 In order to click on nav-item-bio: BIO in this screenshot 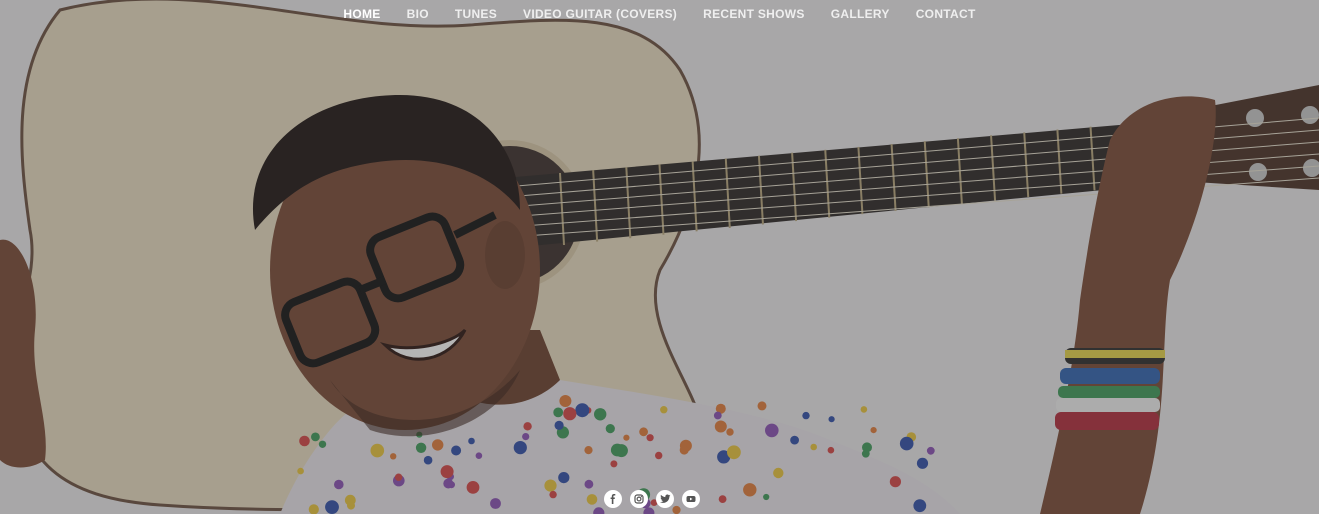, I will do `click(418, 14)`.